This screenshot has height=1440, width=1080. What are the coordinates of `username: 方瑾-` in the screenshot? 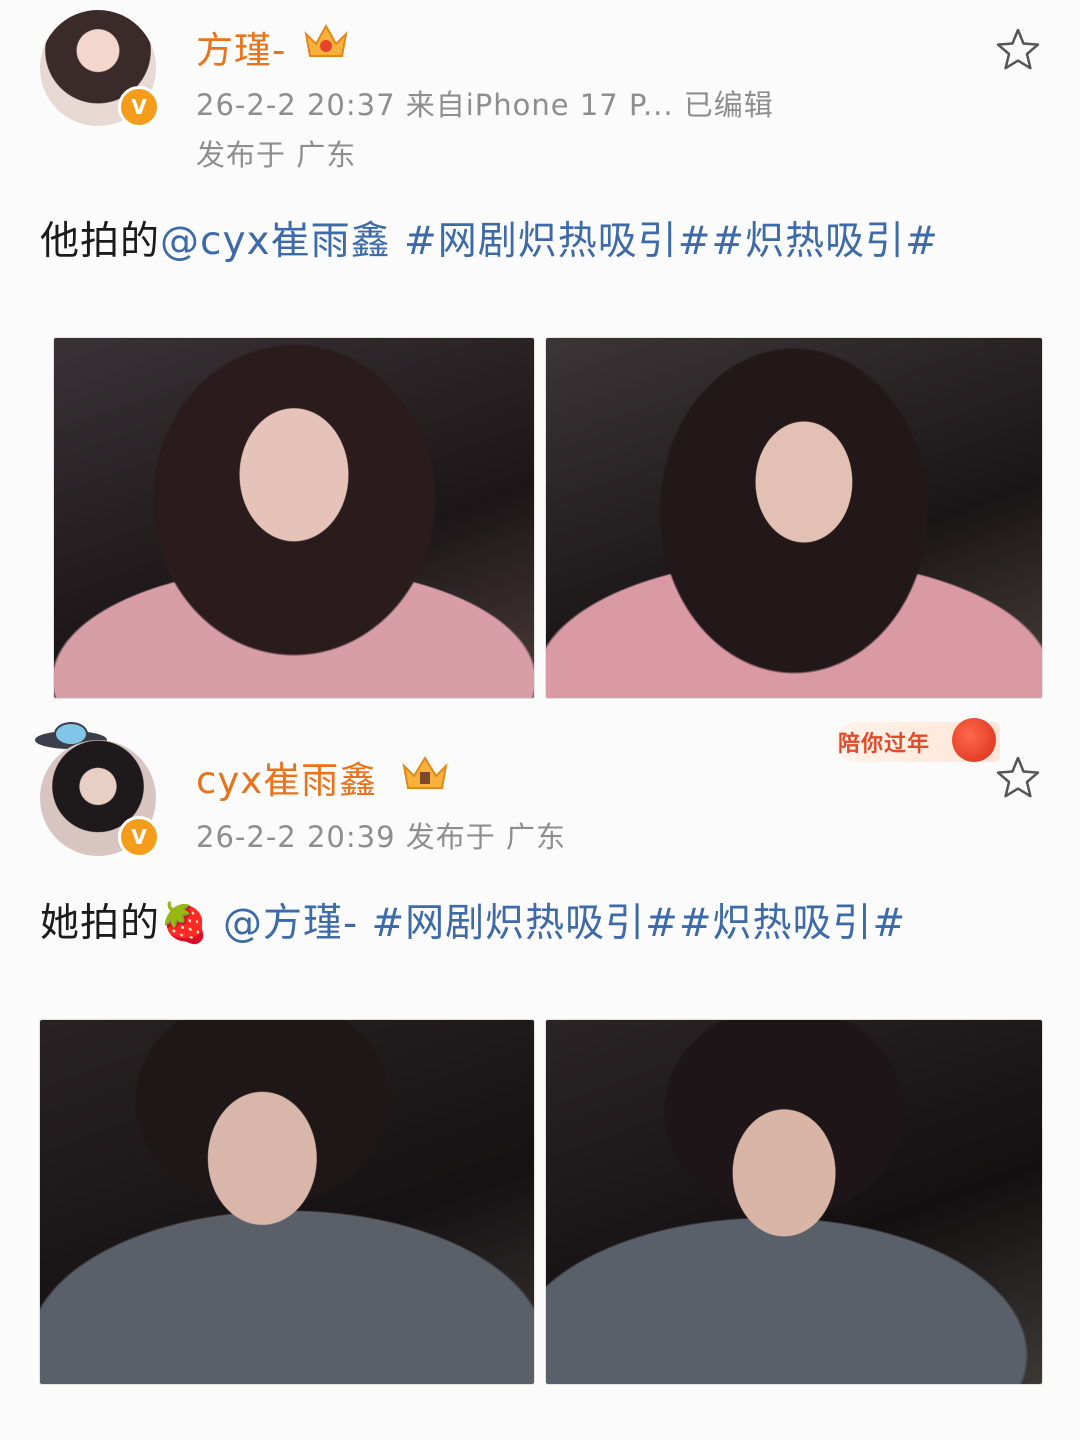 It's located at (241, 47).